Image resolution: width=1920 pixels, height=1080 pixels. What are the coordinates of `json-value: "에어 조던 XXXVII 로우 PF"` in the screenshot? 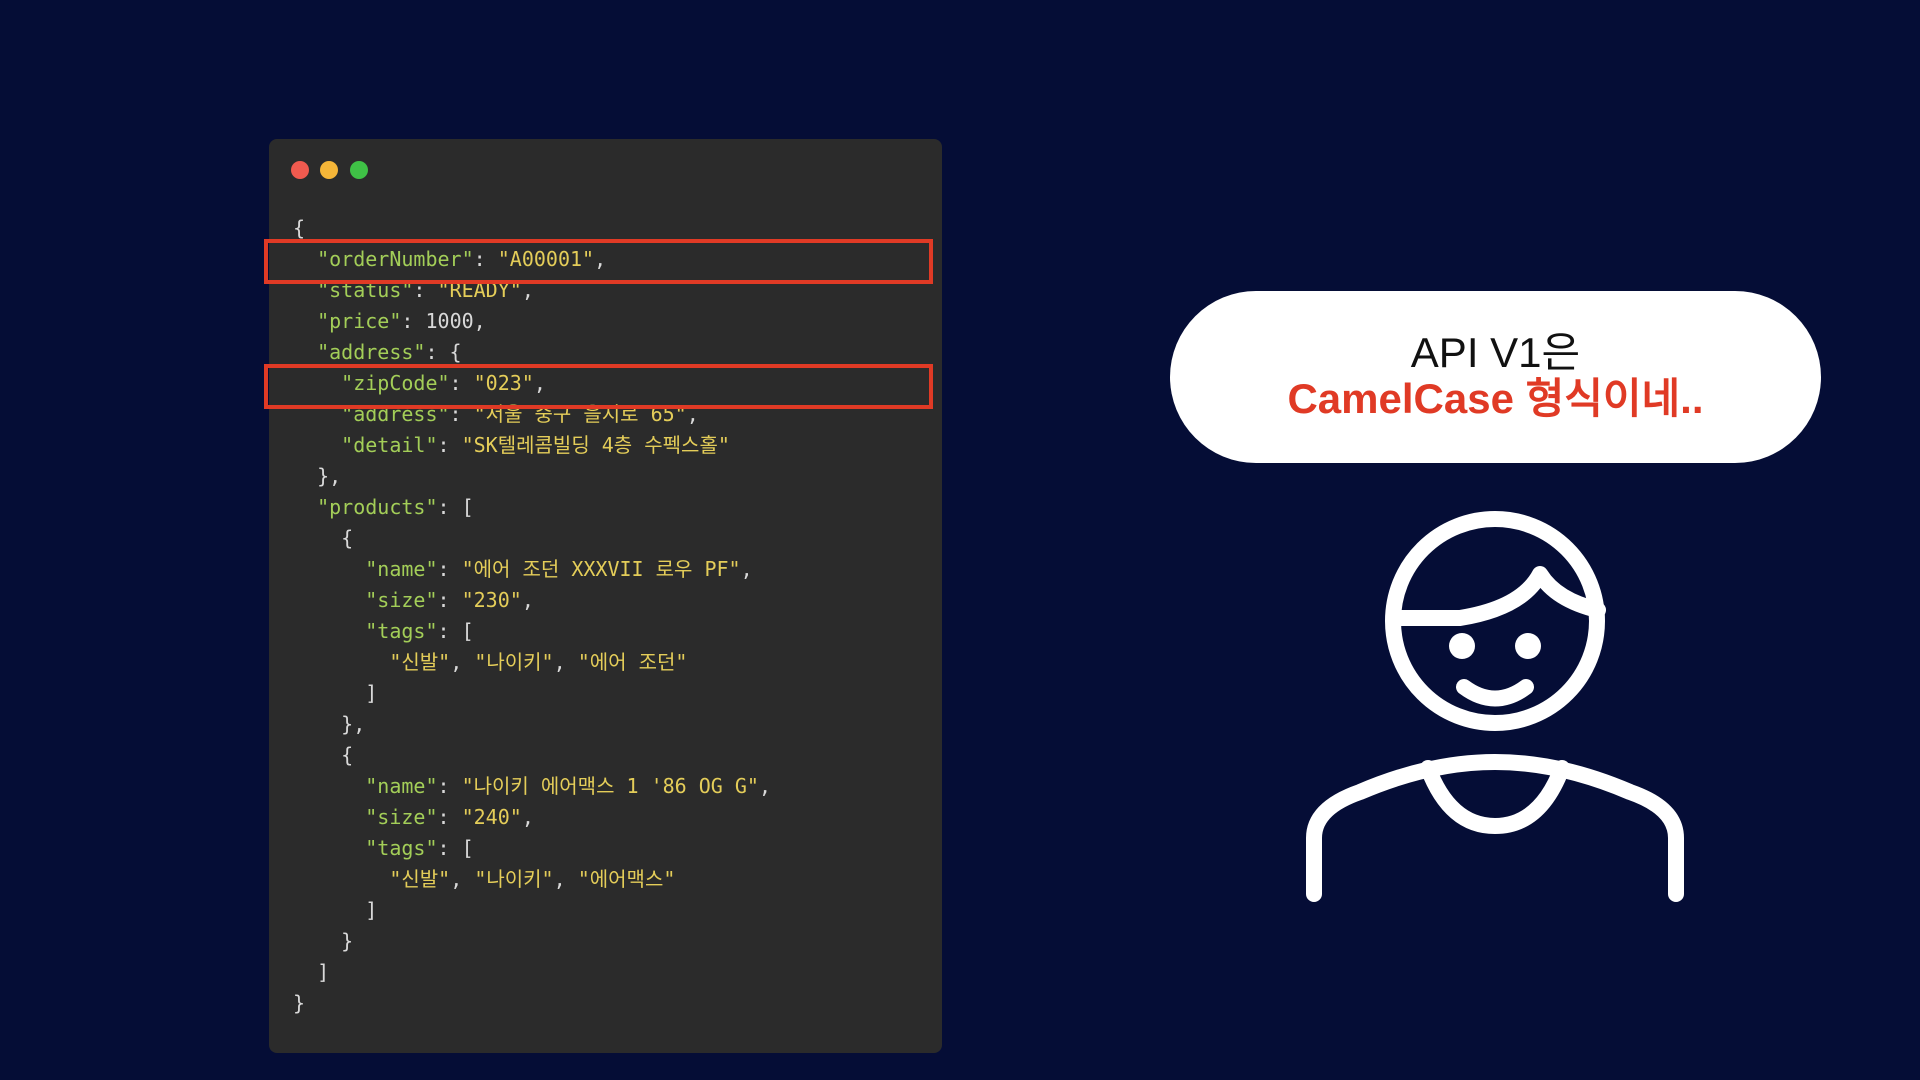 It's located at (601, 569).